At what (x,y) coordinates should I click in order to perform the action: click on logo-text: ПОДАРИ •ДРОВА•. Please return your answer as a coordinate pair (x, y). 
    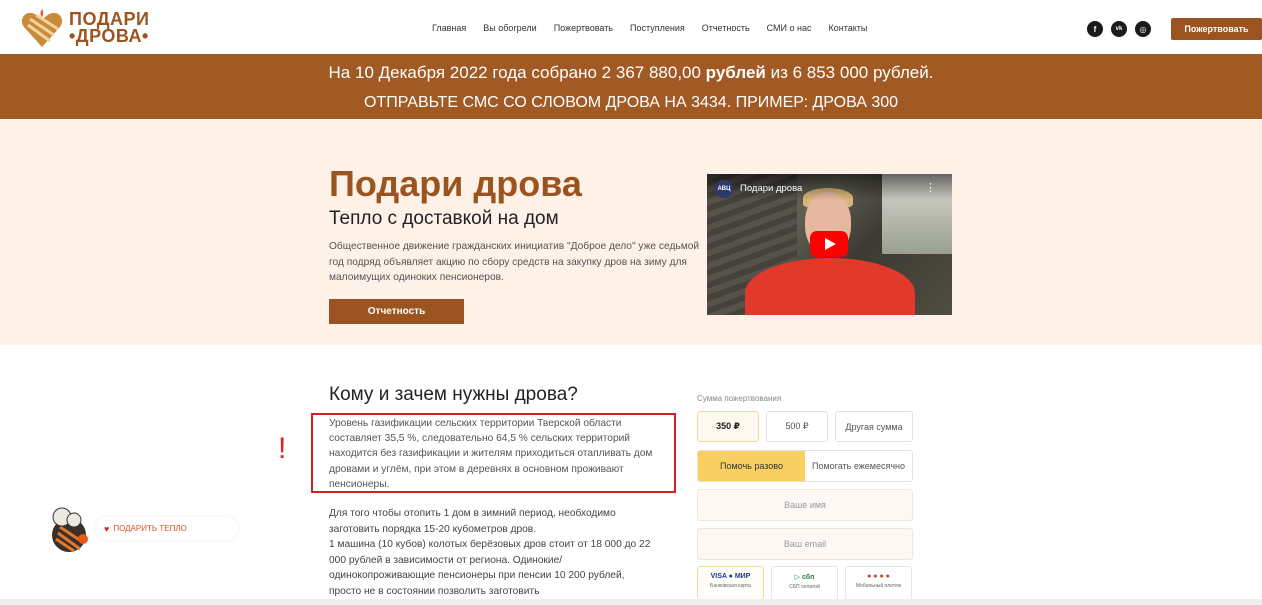
    Looking at the image, I should click on (109, 28).